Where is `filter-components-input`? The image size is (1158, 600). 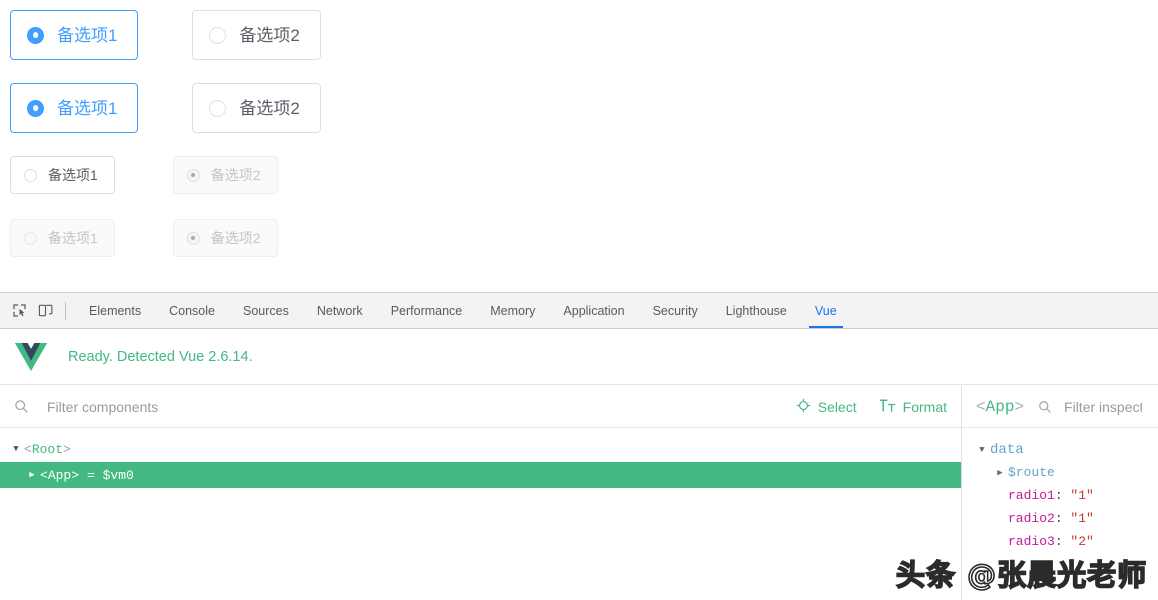
filter-components-input is located at coordinates (420, 406).